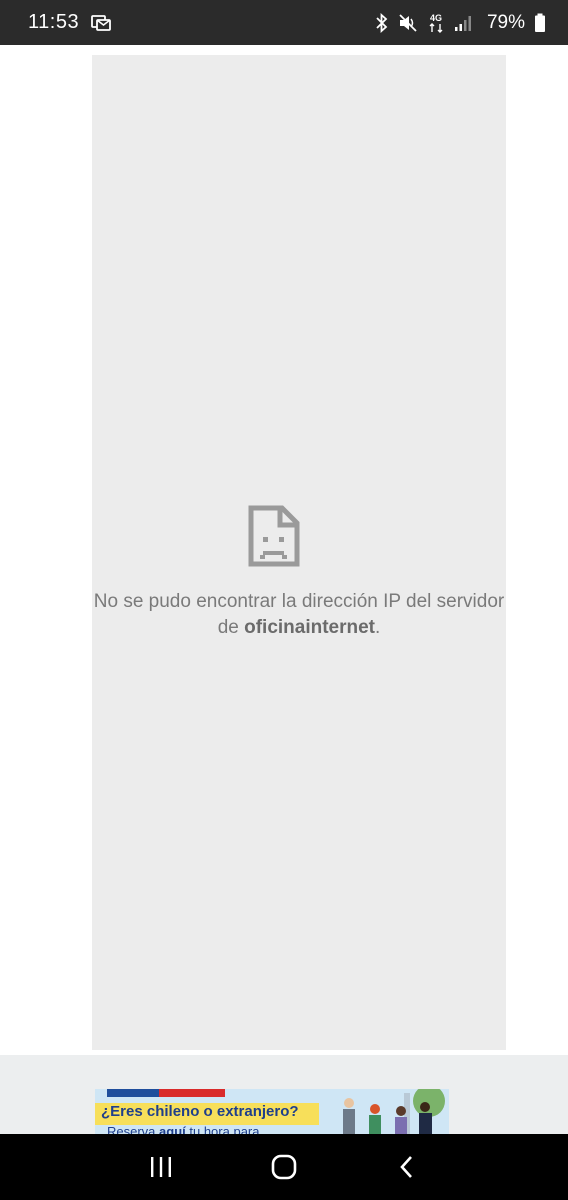 The image size is (568, 1200). Describe the element at coordinates (394, 1111) in the screenshot. I see `banner-people-illustration` at that location.